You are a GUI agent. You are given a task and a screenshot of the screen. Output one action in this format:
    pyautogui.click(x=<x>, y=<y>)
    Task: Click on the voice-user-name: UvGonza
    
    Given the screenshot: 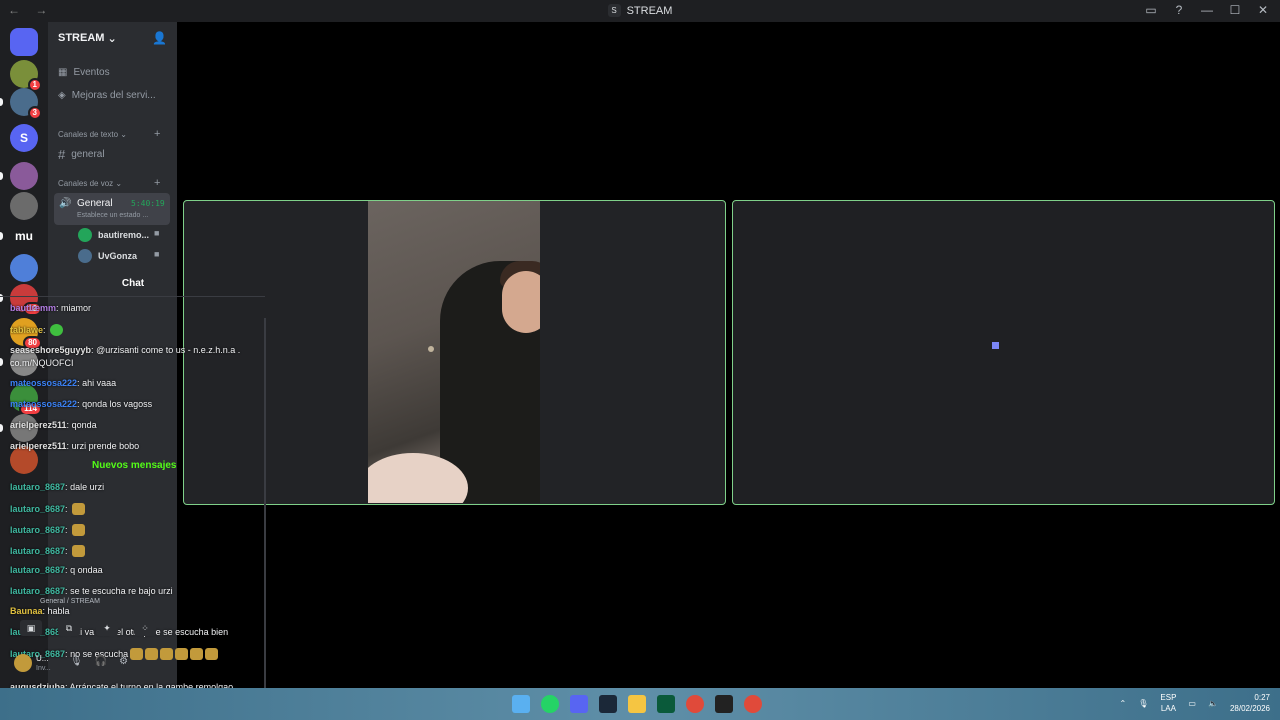 What is the action you would take?
    pyautogui.click(x=118, y=256)
    